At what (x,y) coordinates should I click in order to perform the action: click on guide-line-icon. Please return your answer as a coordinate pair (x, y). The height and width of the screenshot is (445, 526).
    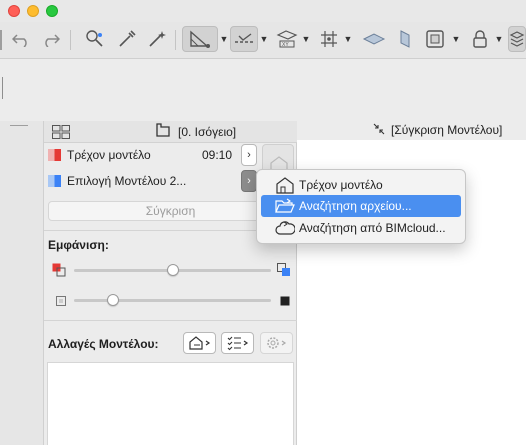
    Looking at the image, I should click on (244, 39).